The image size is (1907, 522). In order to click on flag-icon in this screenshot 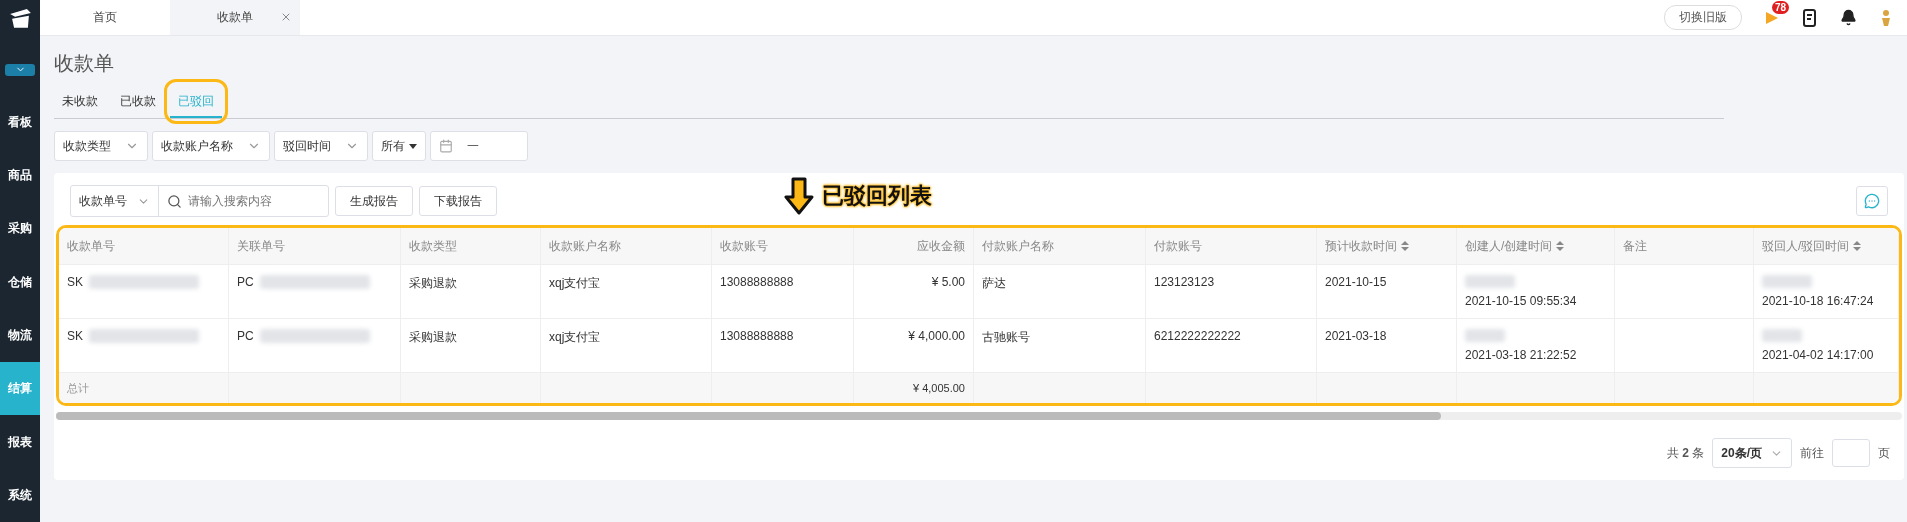, I will do `click(1772, 17)`.